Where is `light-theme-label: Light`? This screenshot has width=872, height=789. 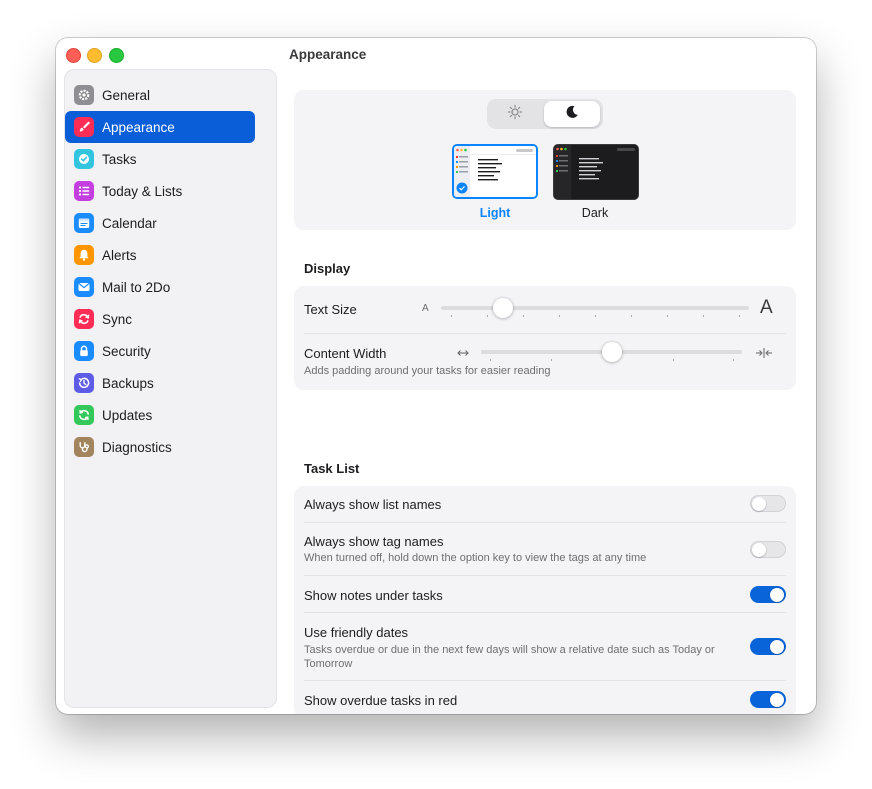 light-theme-label: Light is located at coordinates (495, 213).